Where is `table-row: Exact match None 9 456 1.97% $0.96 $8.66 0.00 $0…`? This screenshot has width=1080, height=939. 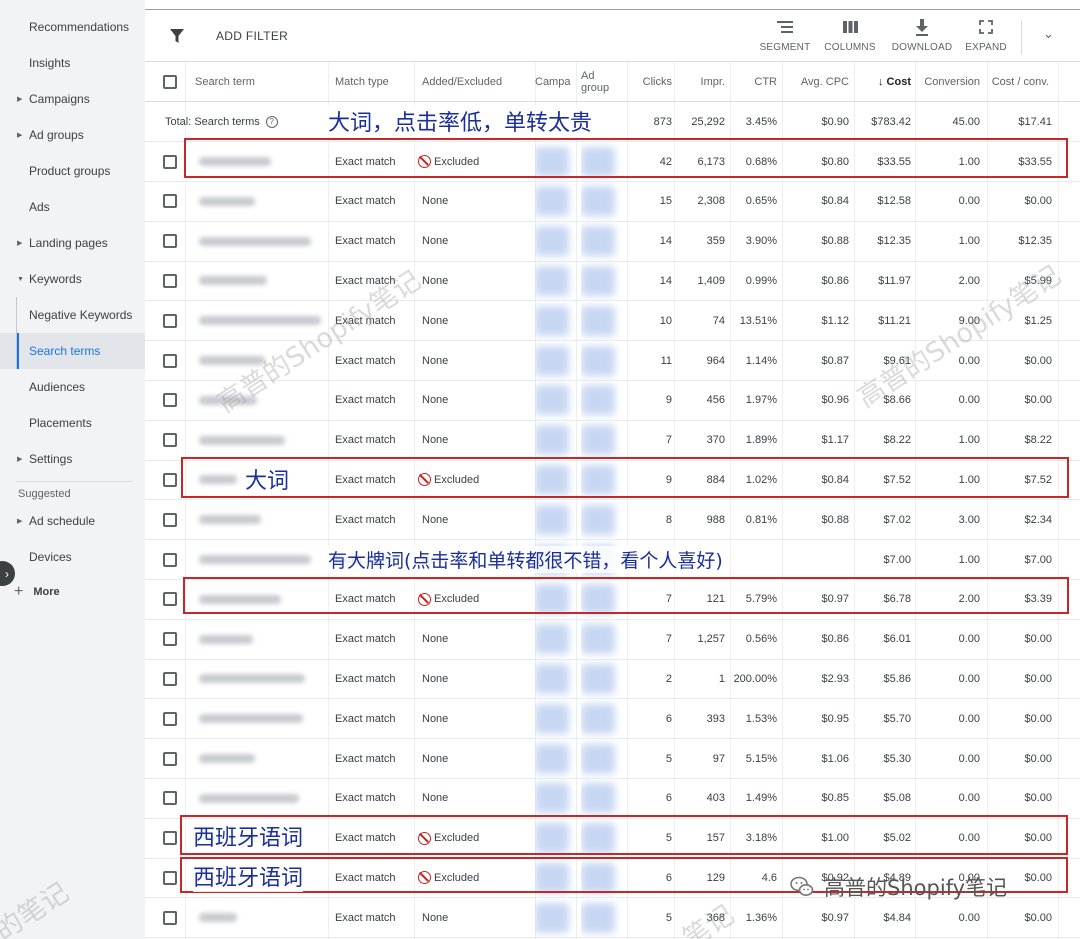 table-row: Exact match None 9 456 1.97% $0.96 $8.66 0.00 $0… is located at coordinates (612, 401).